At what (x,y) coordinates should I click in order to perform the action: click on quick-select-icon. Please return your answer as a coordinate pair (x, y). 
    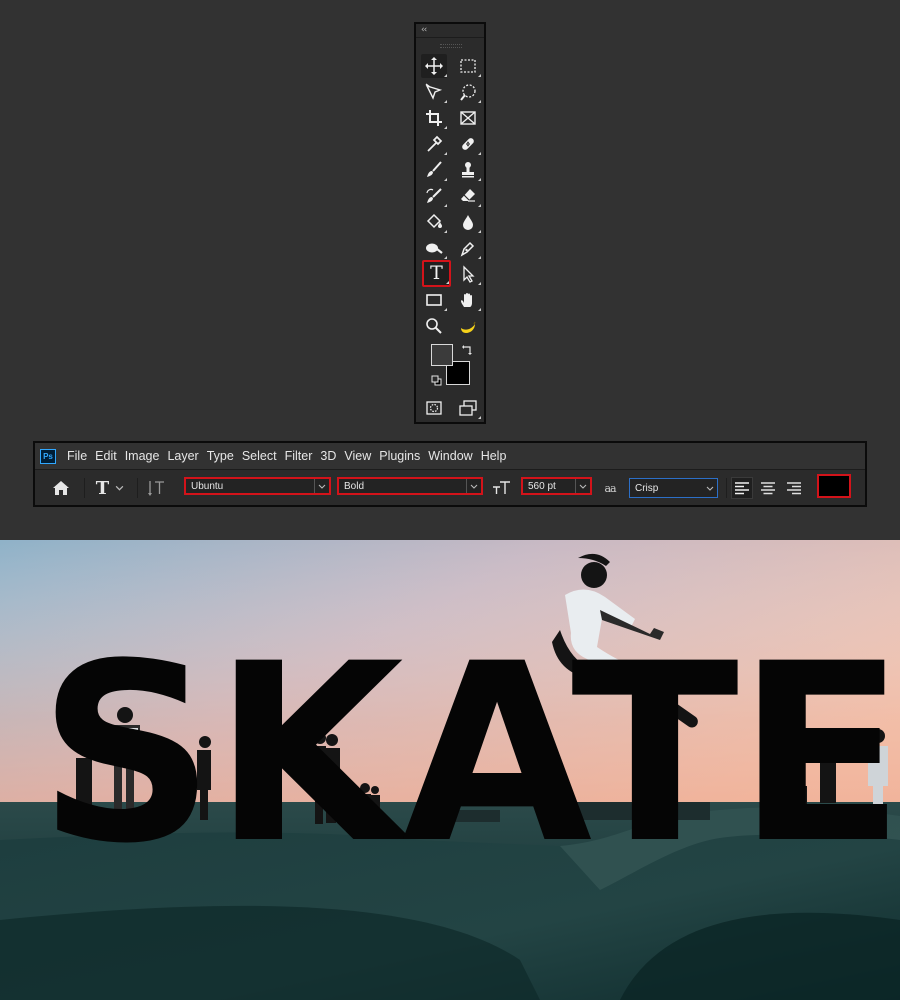
    Looking at the image, I should click on (468, 92).